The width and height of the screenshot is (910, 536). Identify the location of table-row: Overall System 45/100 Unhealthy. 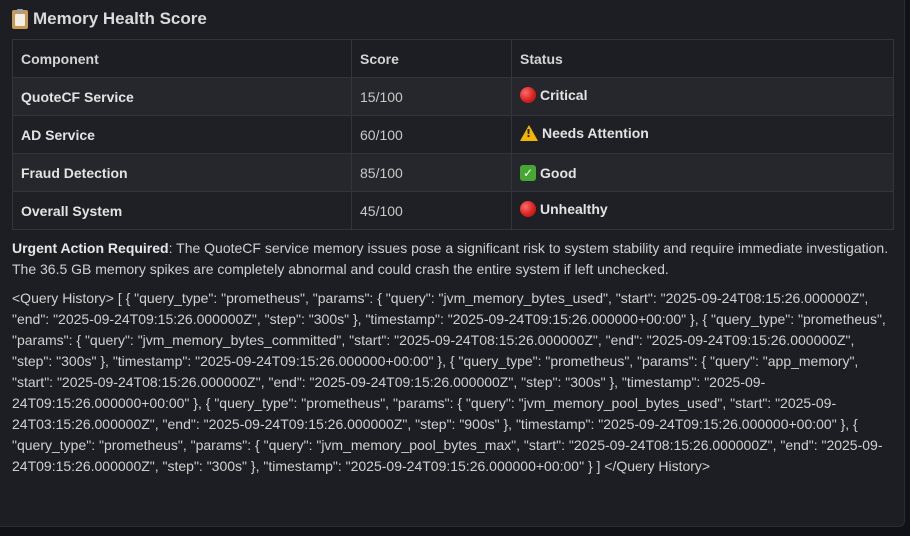
(453, 210).